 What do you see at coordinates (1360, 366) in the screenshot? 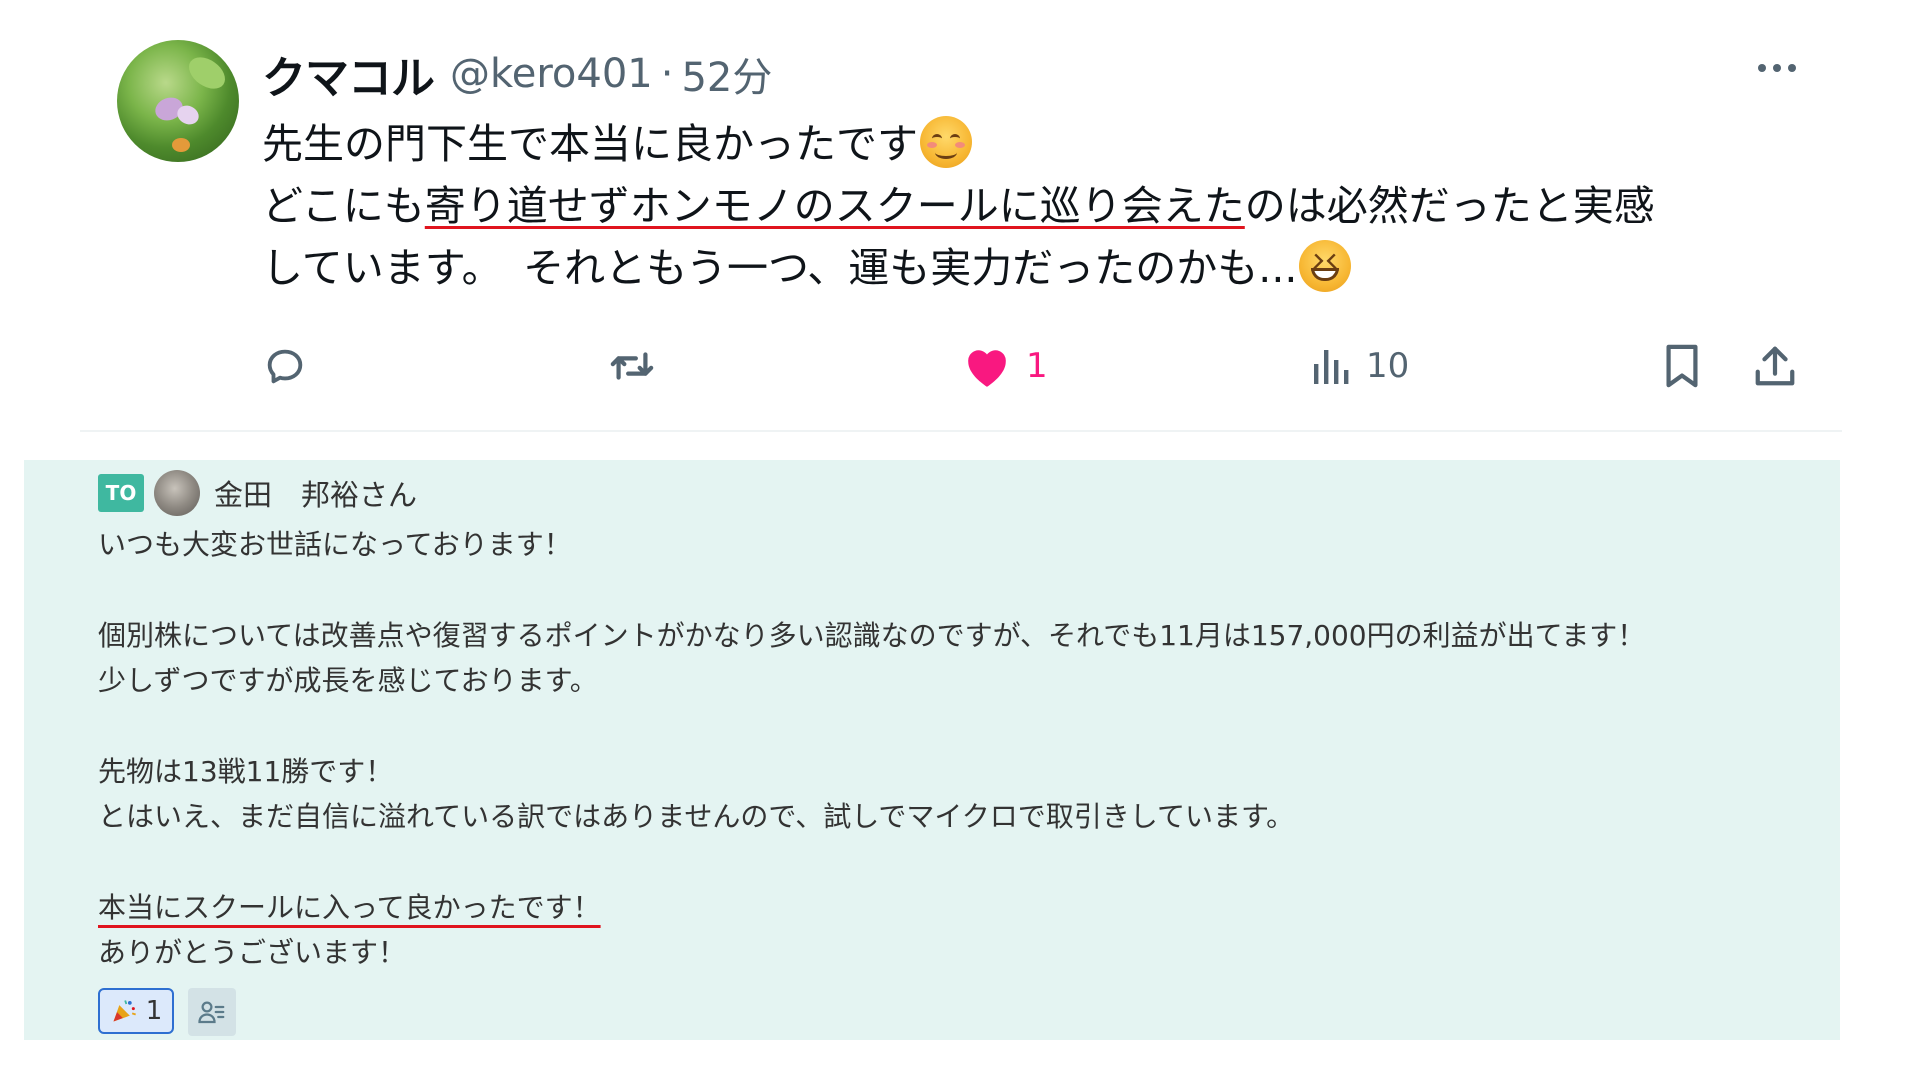
I see `views-button: 10` at bounding box center [1360, 366].